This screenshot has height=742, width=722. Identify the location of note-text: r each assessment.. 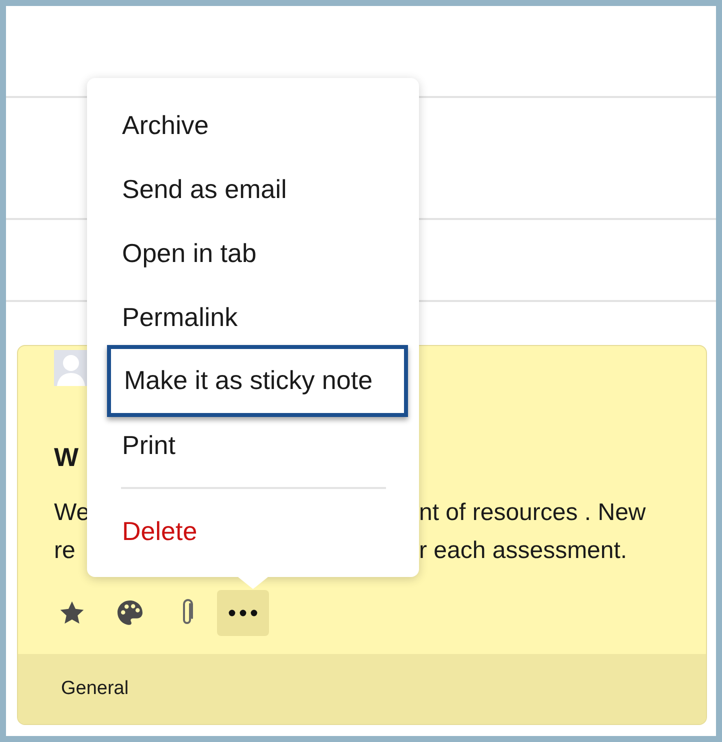
(523, 551).